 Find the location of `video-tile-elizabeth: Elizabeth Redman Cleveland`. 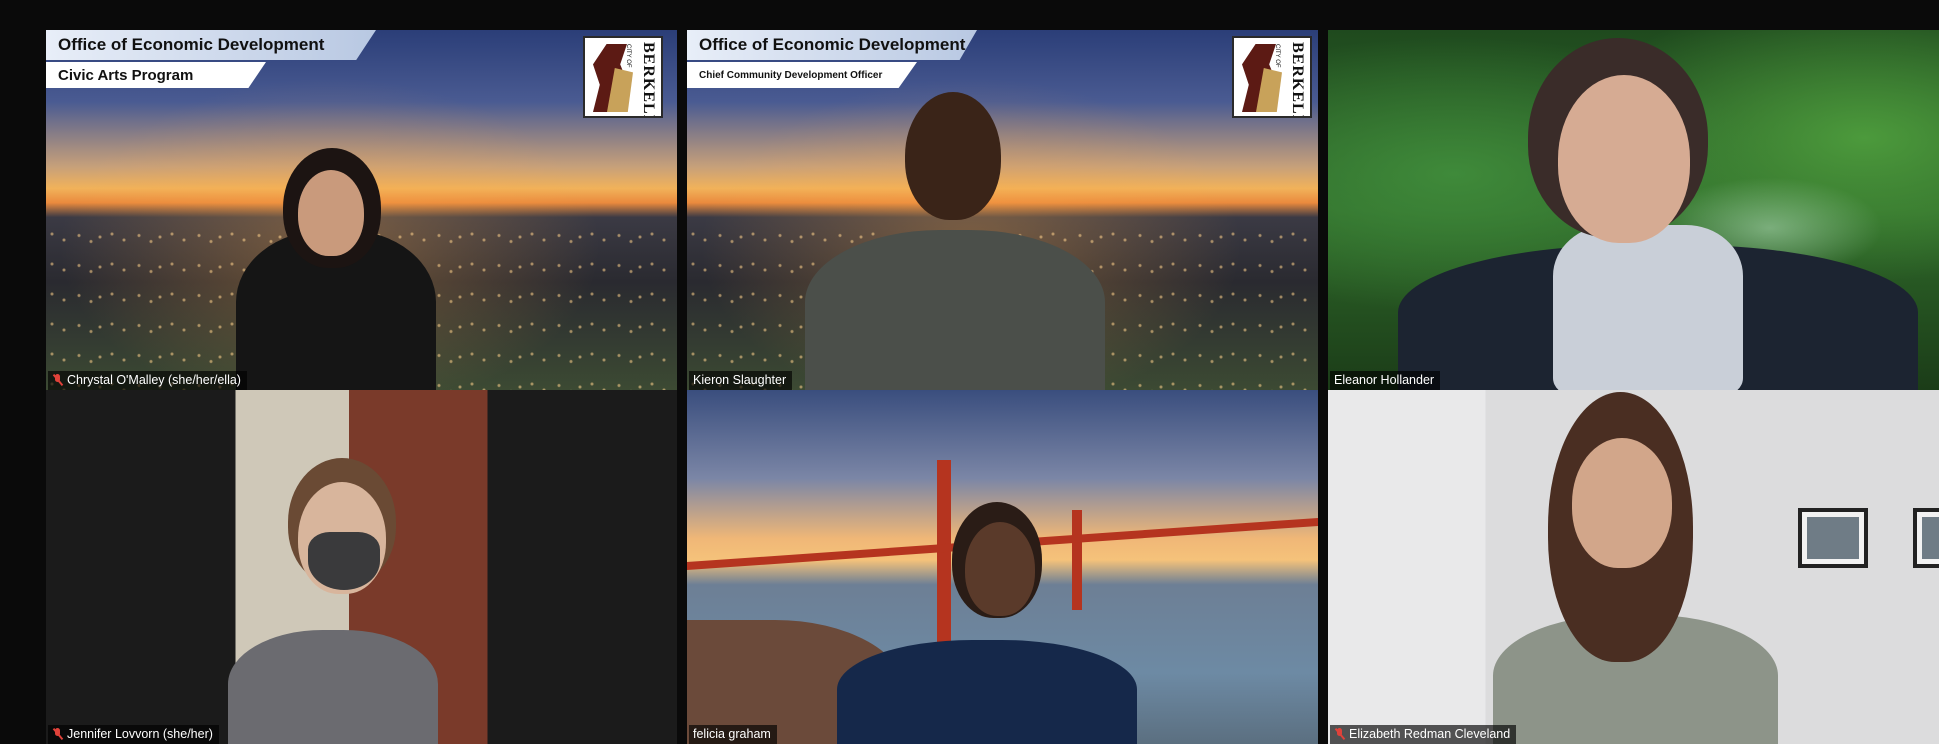

video-tile-elizabeth: Elizabeth Redman Cleveland is located at coordinates (1633, 567).